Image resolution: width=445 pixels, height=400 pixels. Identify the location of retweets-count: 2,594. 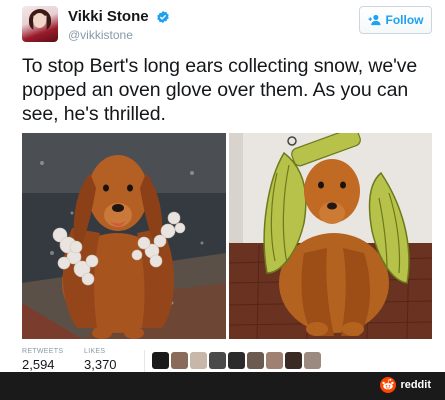
(38, 364).